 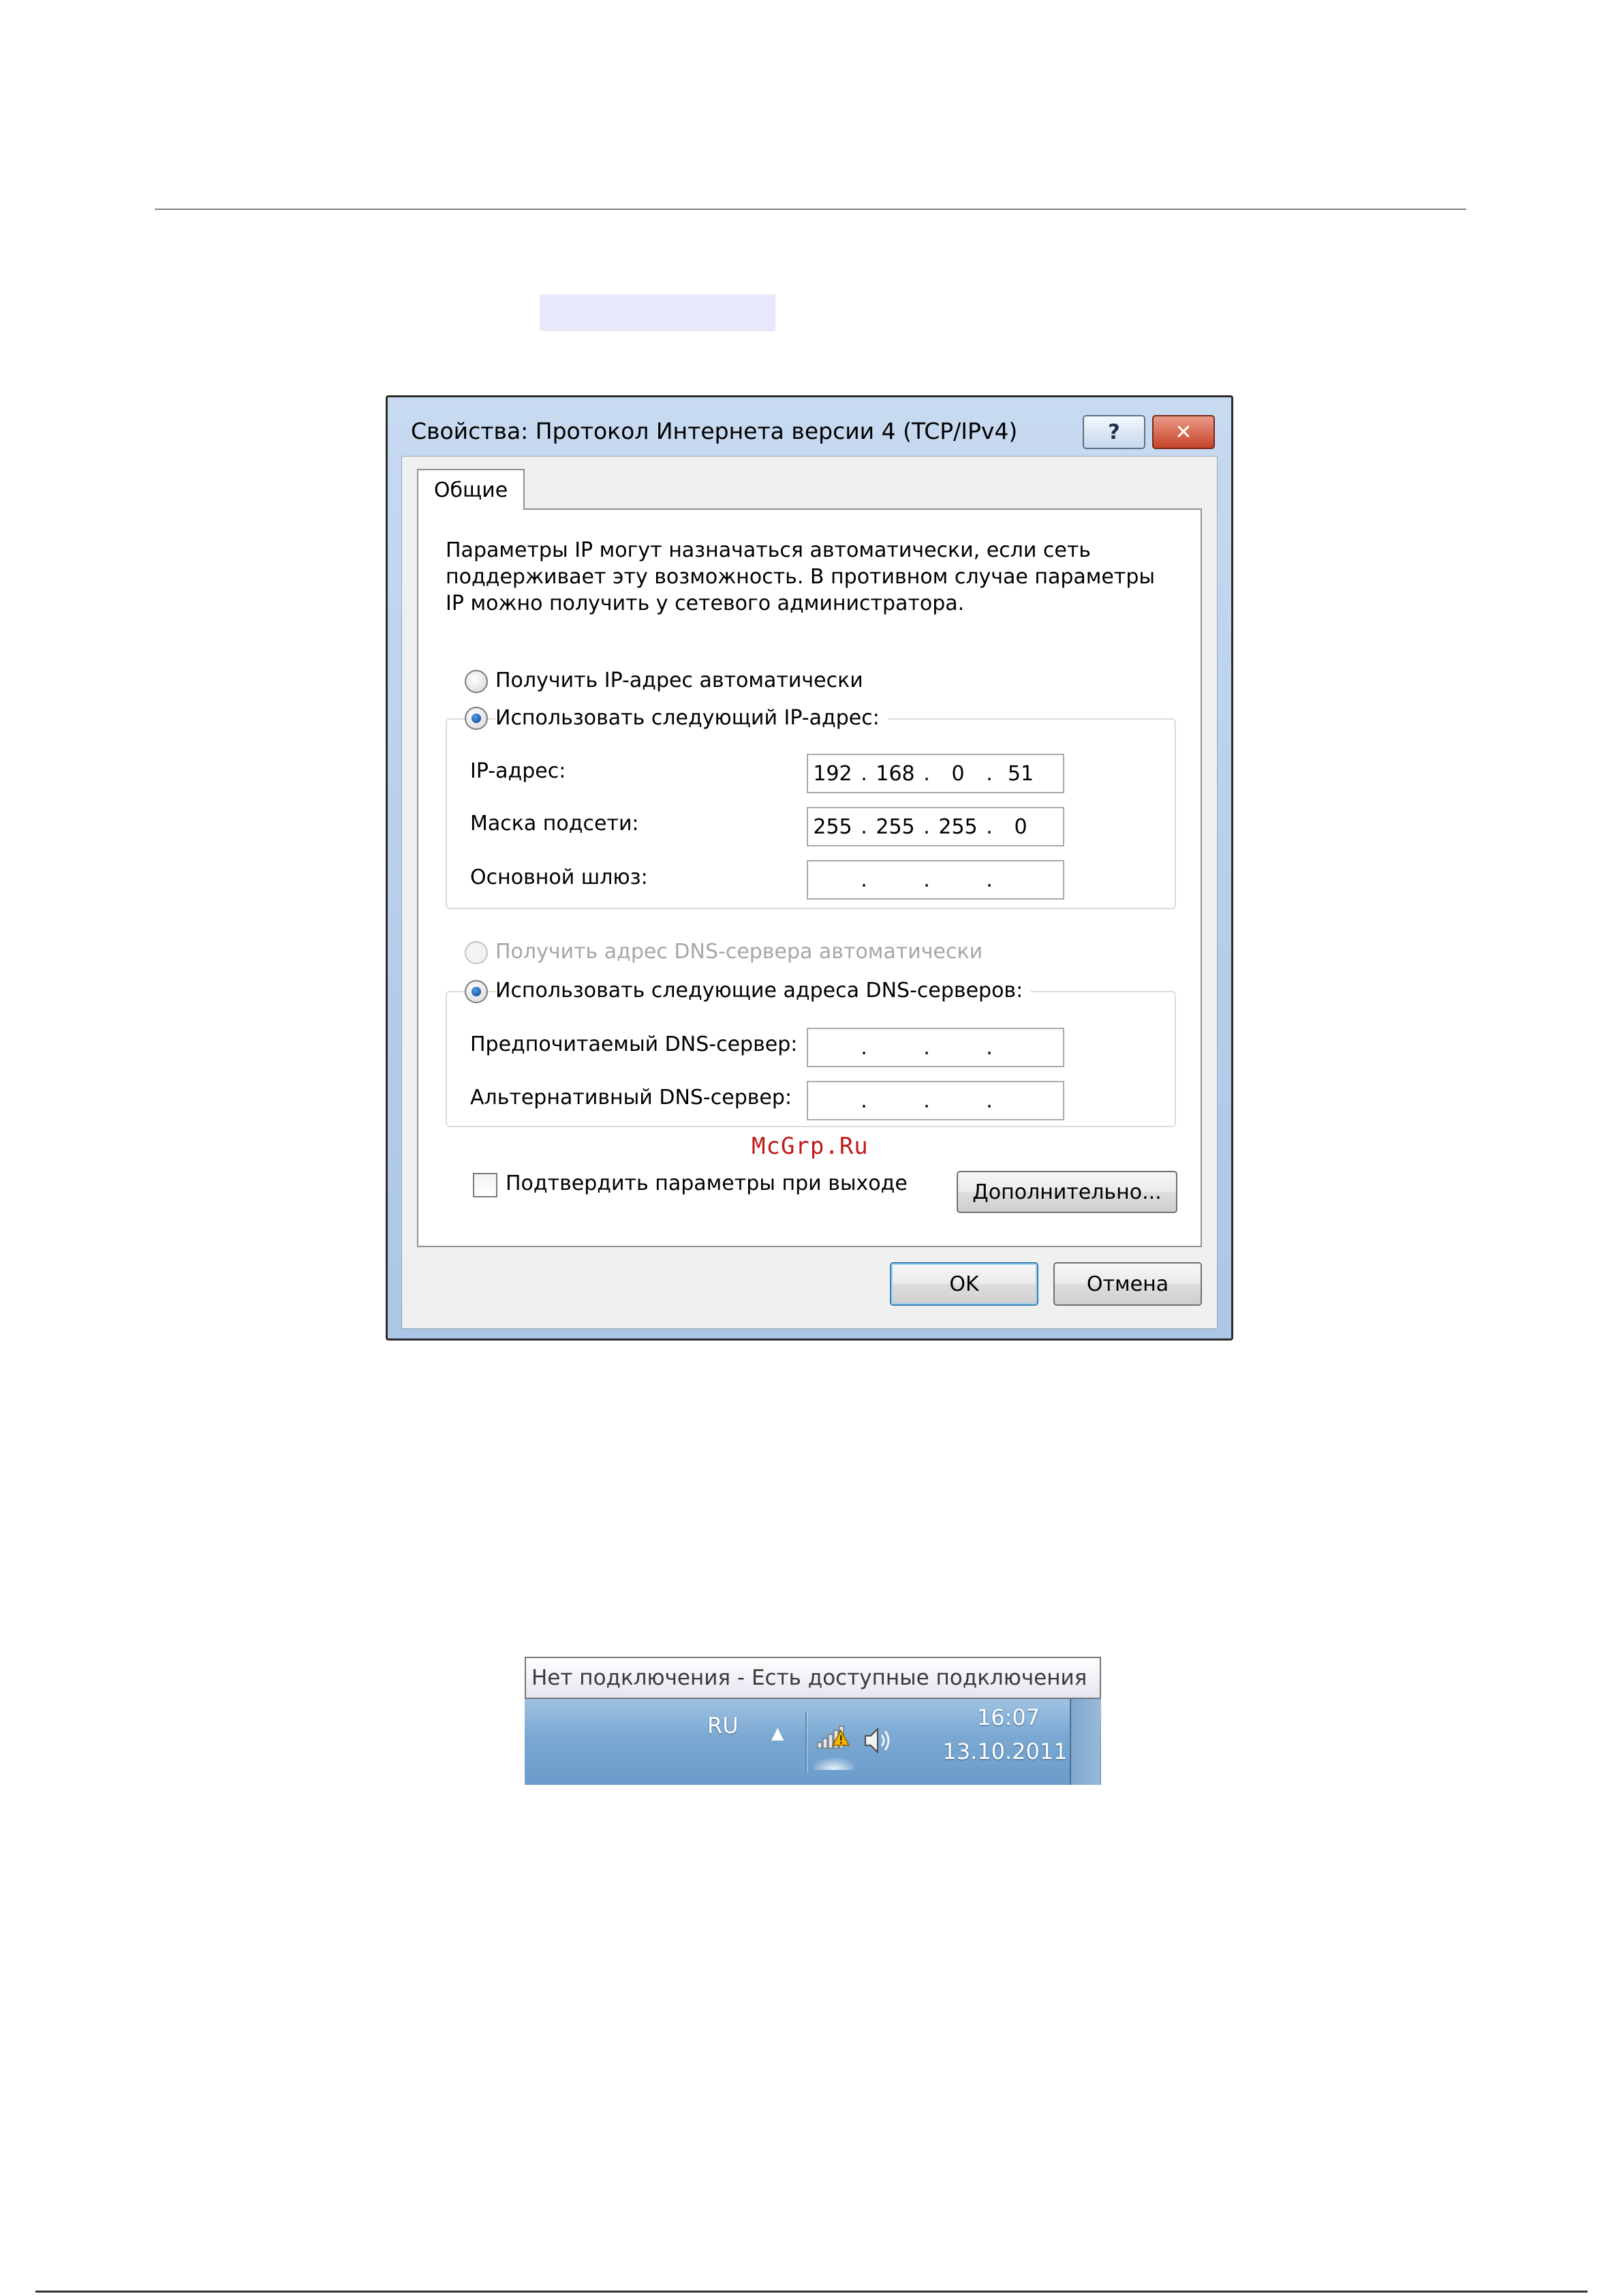 I want to click on language-indicator: RU, so click(x=723, y=1726).